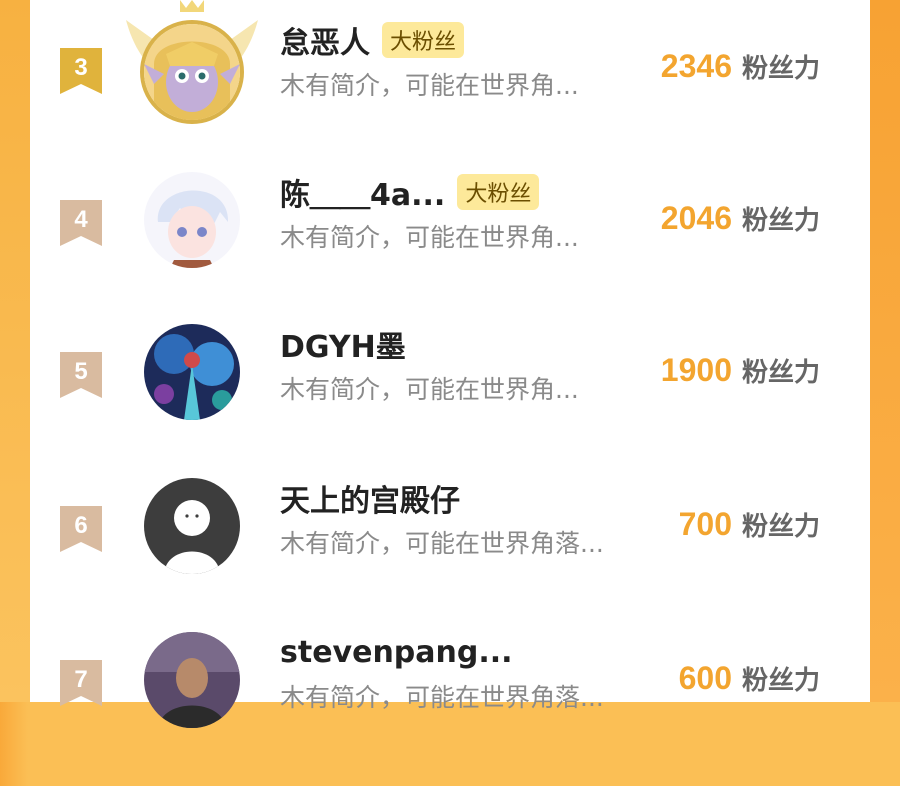 Image resolution: width=900 pixels, height=786 pixels. What do you see at coordinates (81, 67) in the screenshot?
I see `rank-number: 3` at bounding box center [81, 67].